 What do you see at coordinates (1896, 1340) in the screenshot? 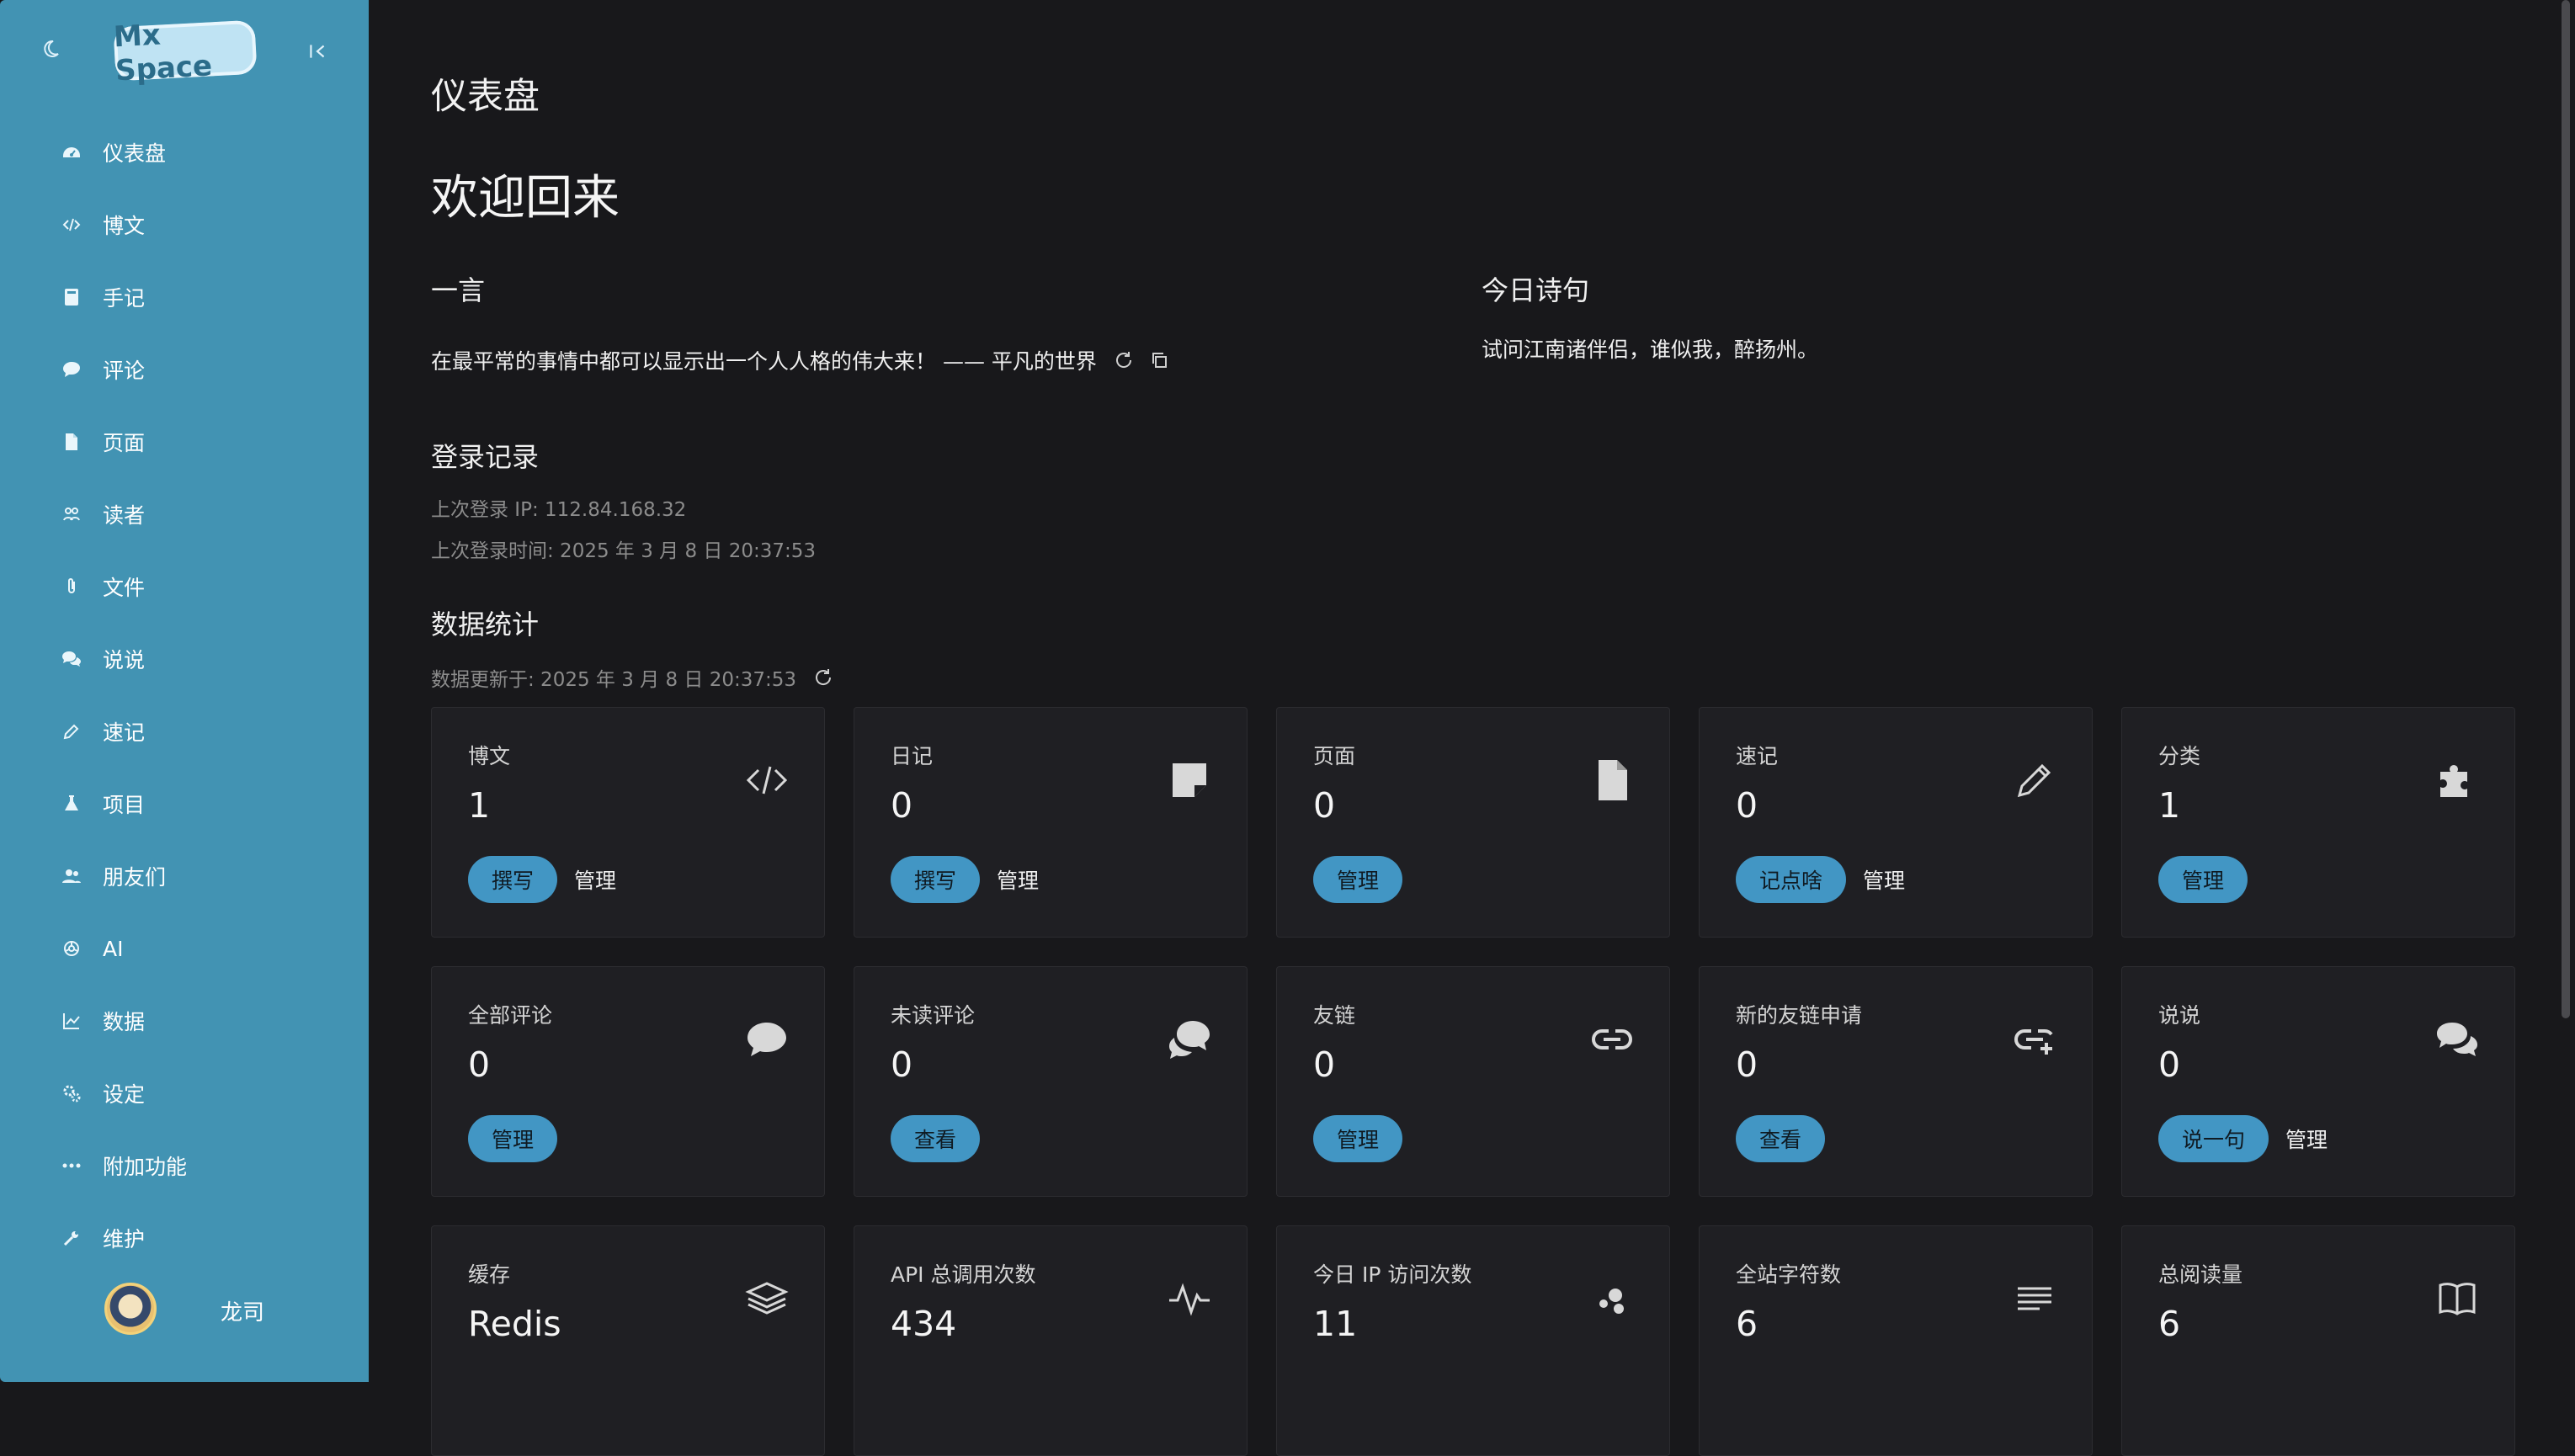
I see `stat-card-characters: 全站字符数 6` at bounding box center [1896, 1340].